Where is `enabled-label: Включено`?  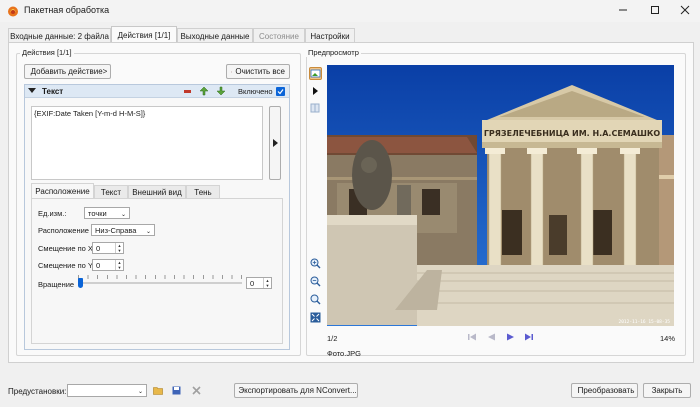
enabled-label: Включено is located at coordinates (255, 91).